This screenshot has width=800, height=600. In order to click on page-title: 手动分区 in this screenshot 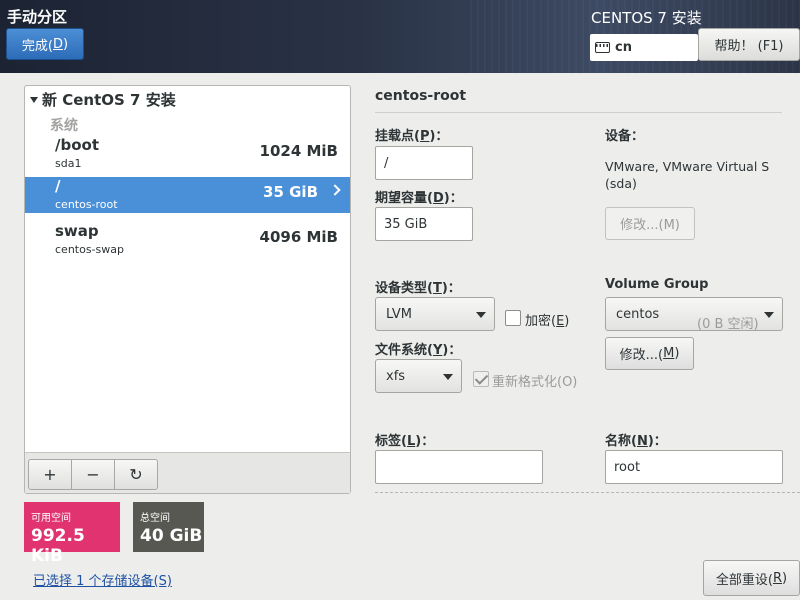, I will do `click(37, 17)`.